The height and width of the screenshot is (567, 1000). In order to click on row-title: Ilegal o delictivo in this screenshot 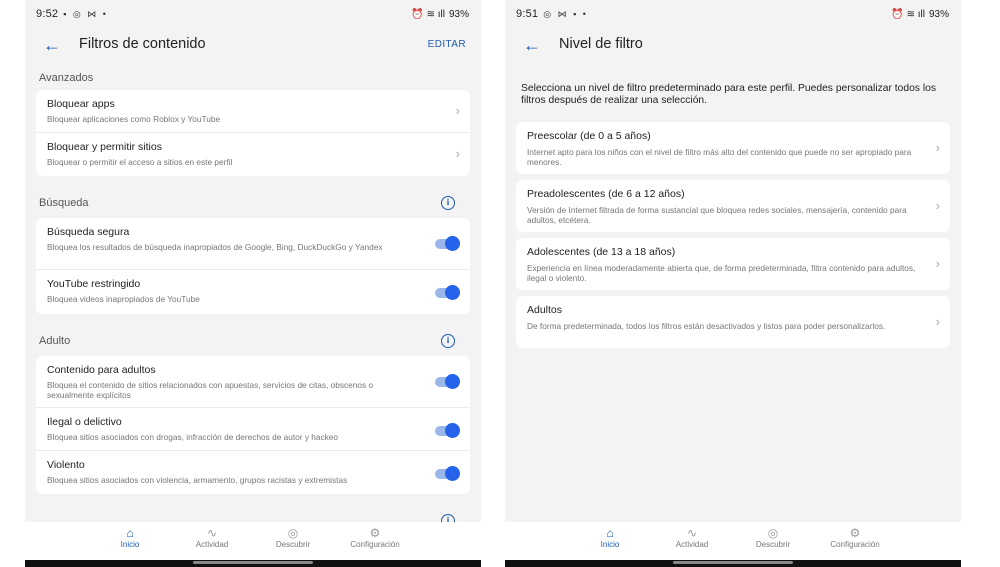, I will do `click(84, 422)`.